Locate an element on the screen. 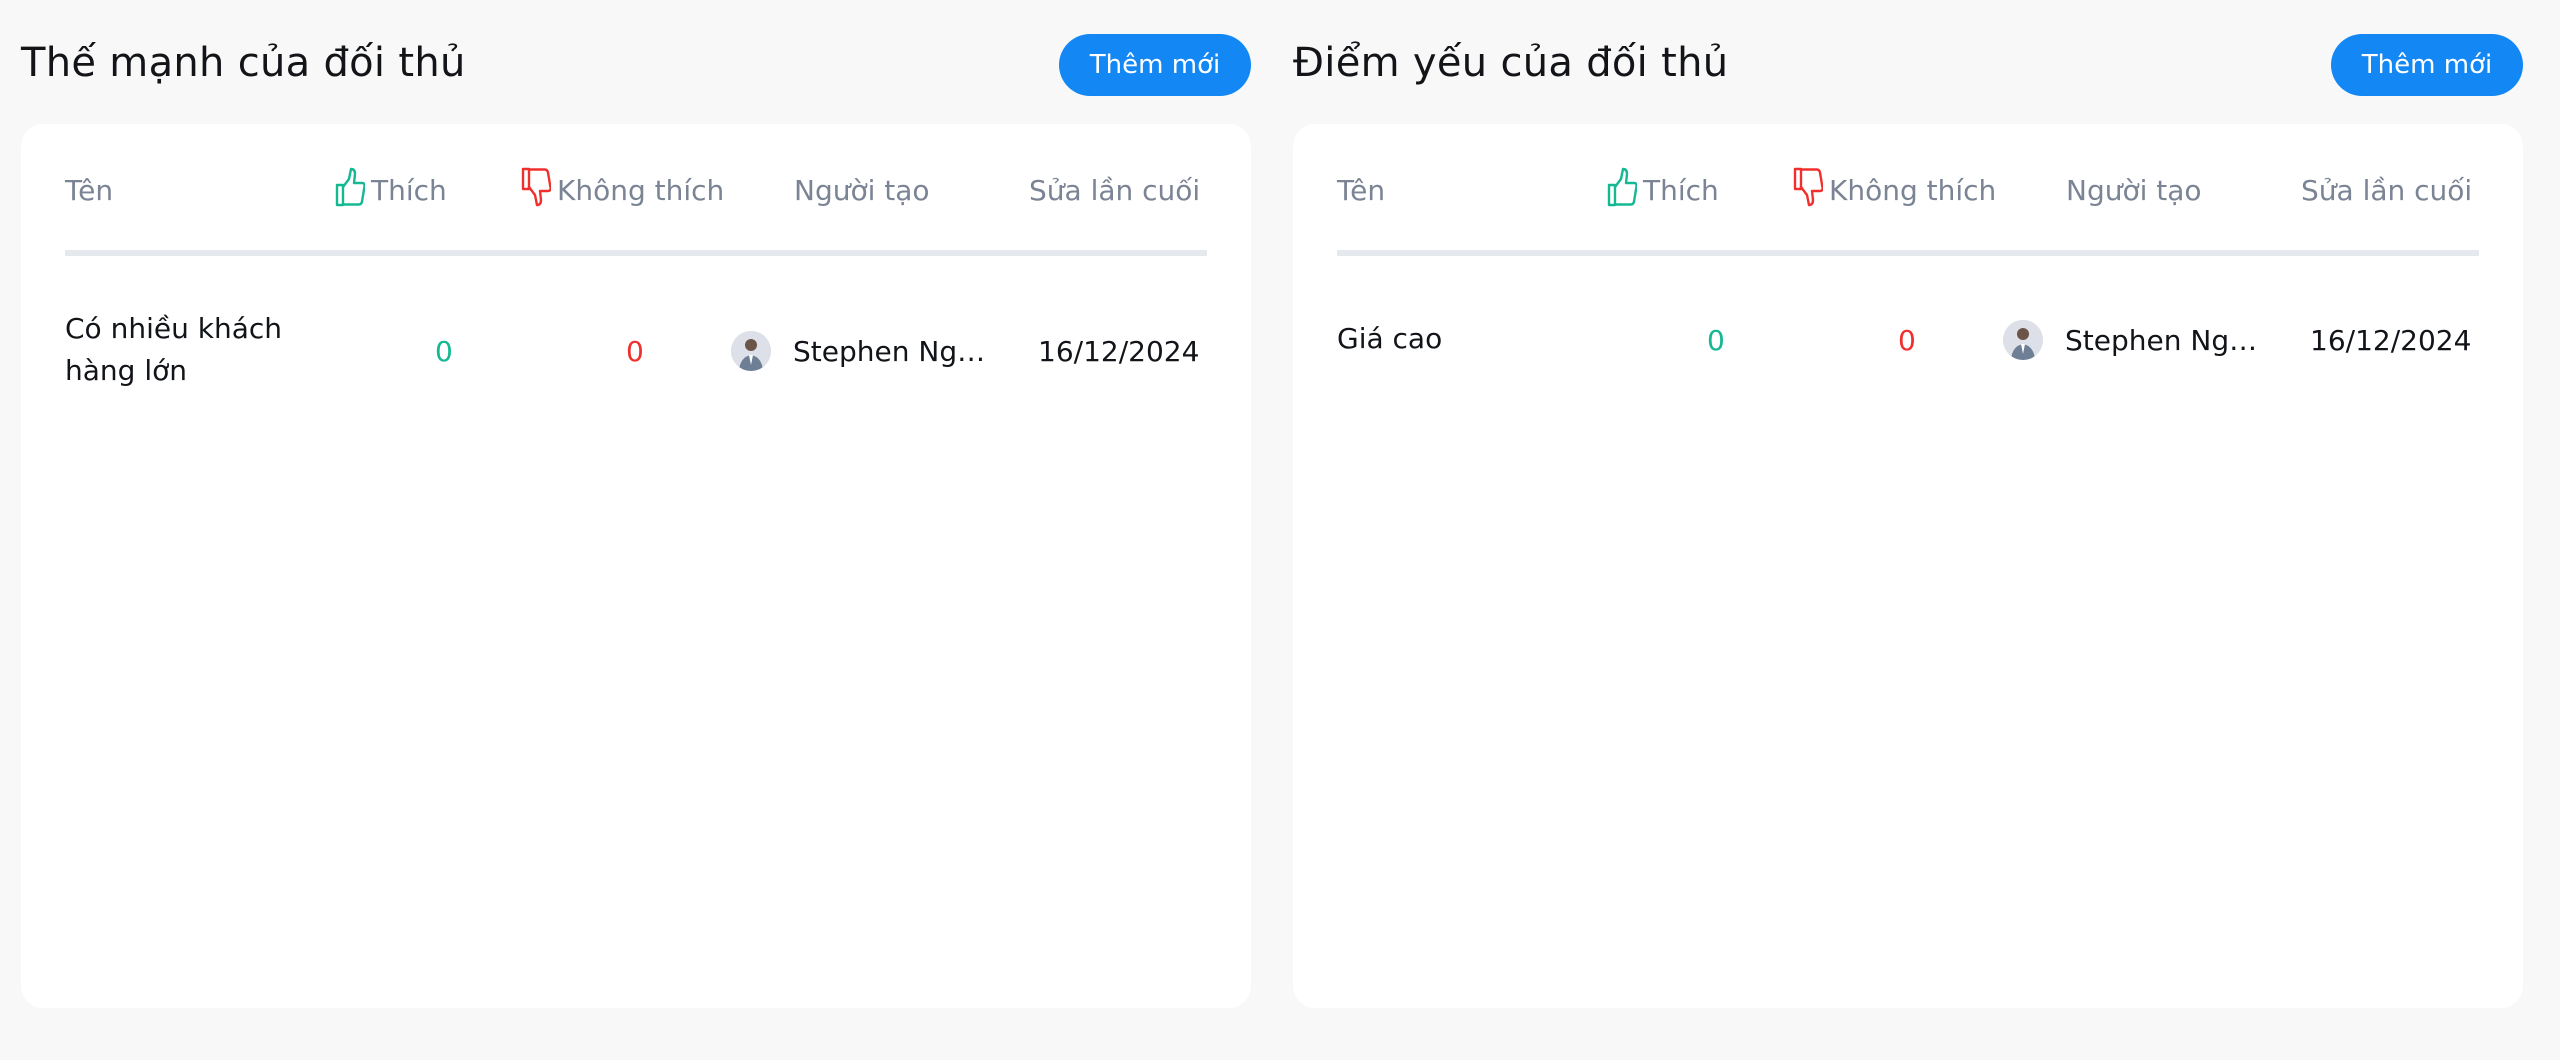 The height and width of the screenshot is (1060, 2560). weaknesses-header: Điểm yếu của đối thủ Thêm mới is located at coordinates (1908, 62).